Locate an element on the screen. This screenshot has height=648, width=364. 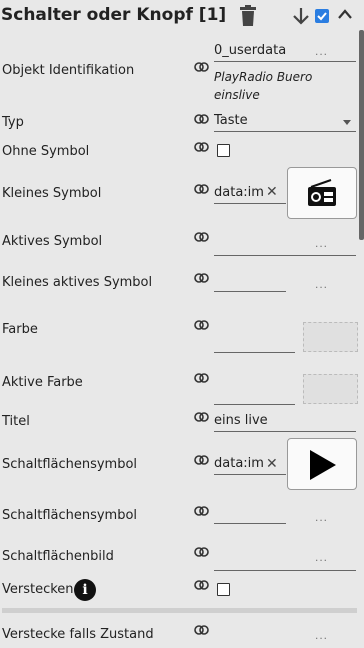
scrollbar is located at coordinates (361, 135).